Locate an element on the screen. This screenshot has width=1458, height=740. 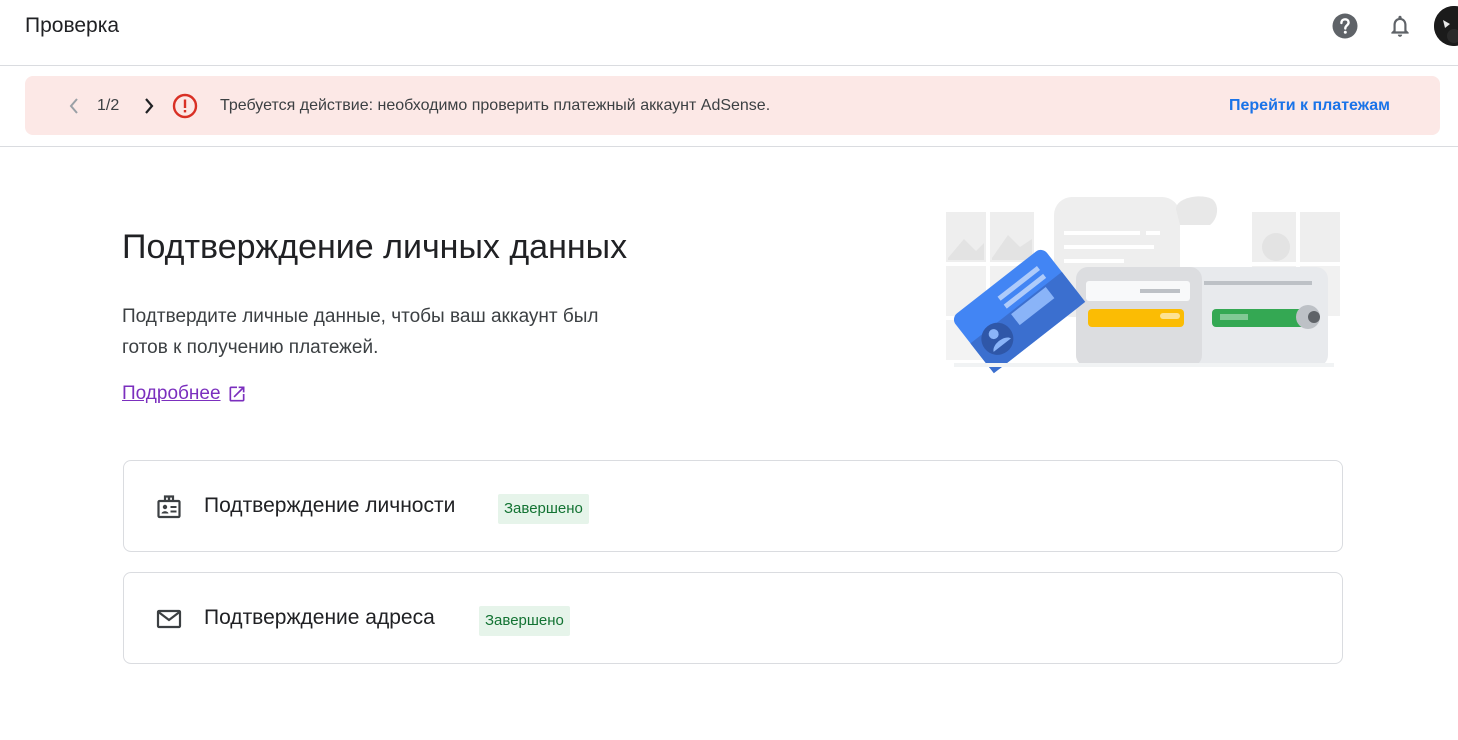
external-link-icon is located at coordinates (237, 394).